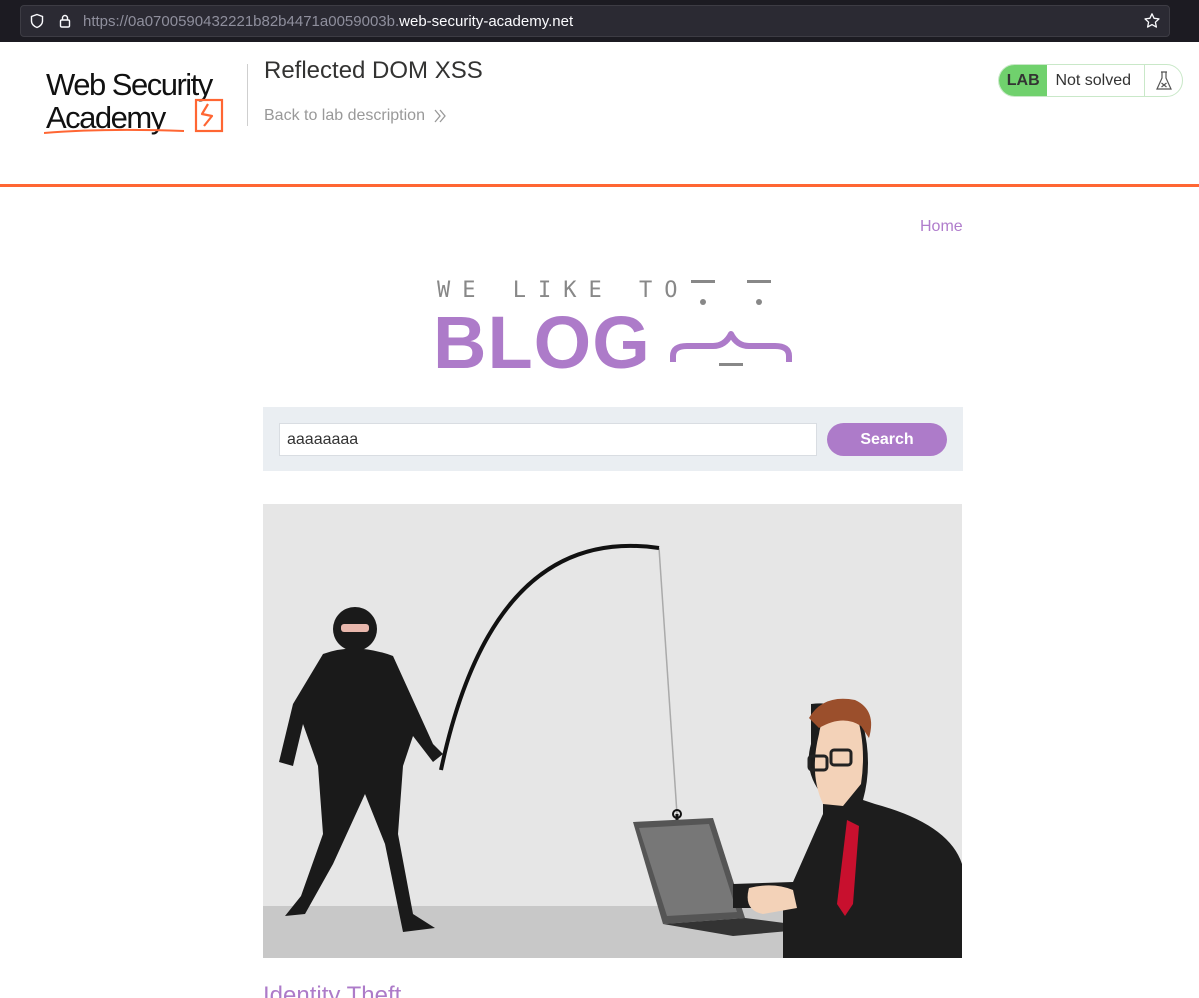  Describe the element at coordinates (130, 84) in the screenshot. I see `logo-line1: Web Security` at that location.